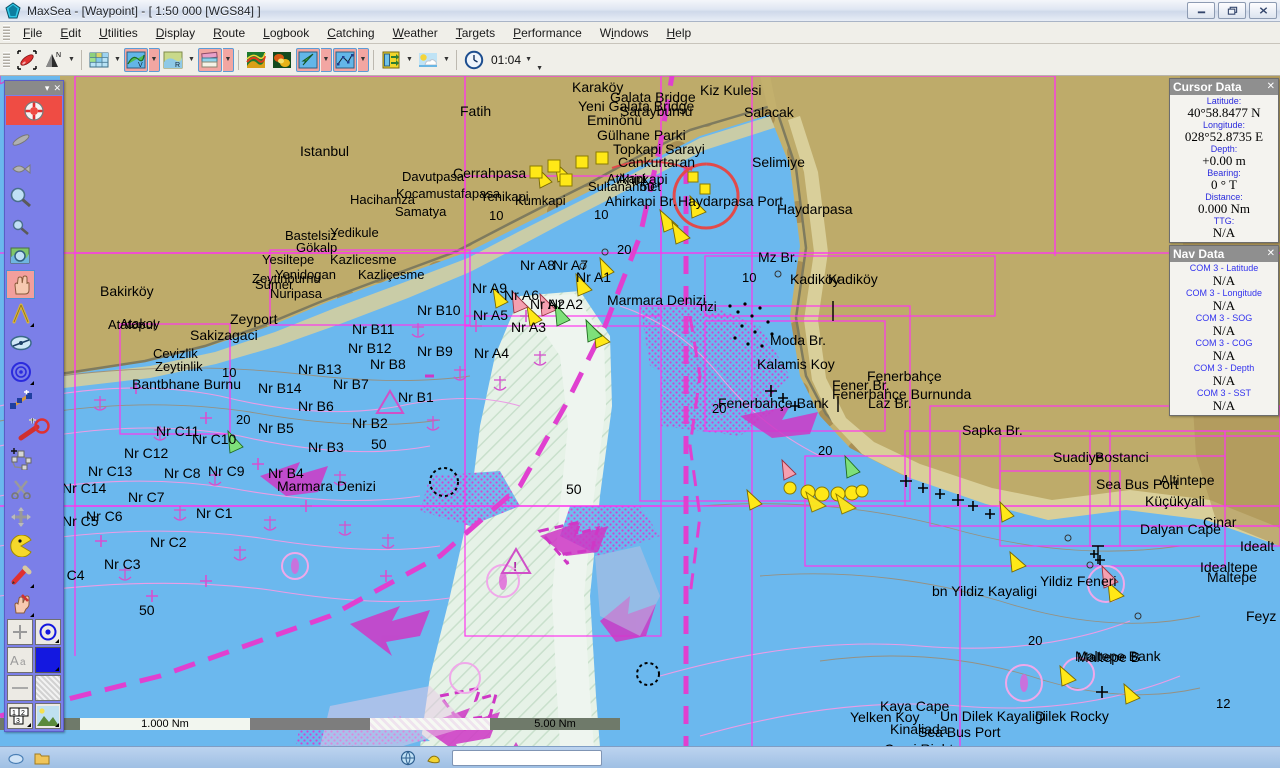 The image size is (1280, 768). I want to click on menu-route: Route, so click(229, 33).